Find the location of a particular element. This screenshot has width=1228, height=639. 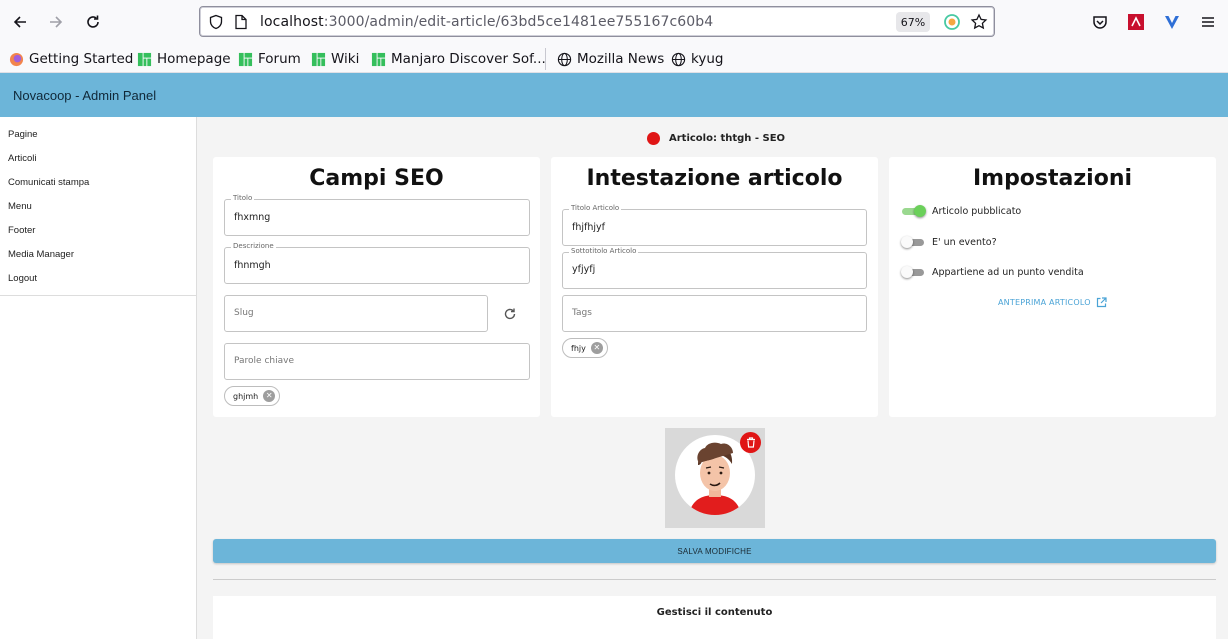

switch-store: Appartiene ad un punto vendita is located at coordinates (992, 272).